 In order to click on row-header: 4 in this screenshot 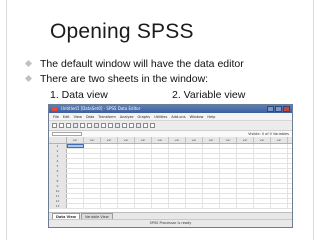, I will do `click(58, 161)`.